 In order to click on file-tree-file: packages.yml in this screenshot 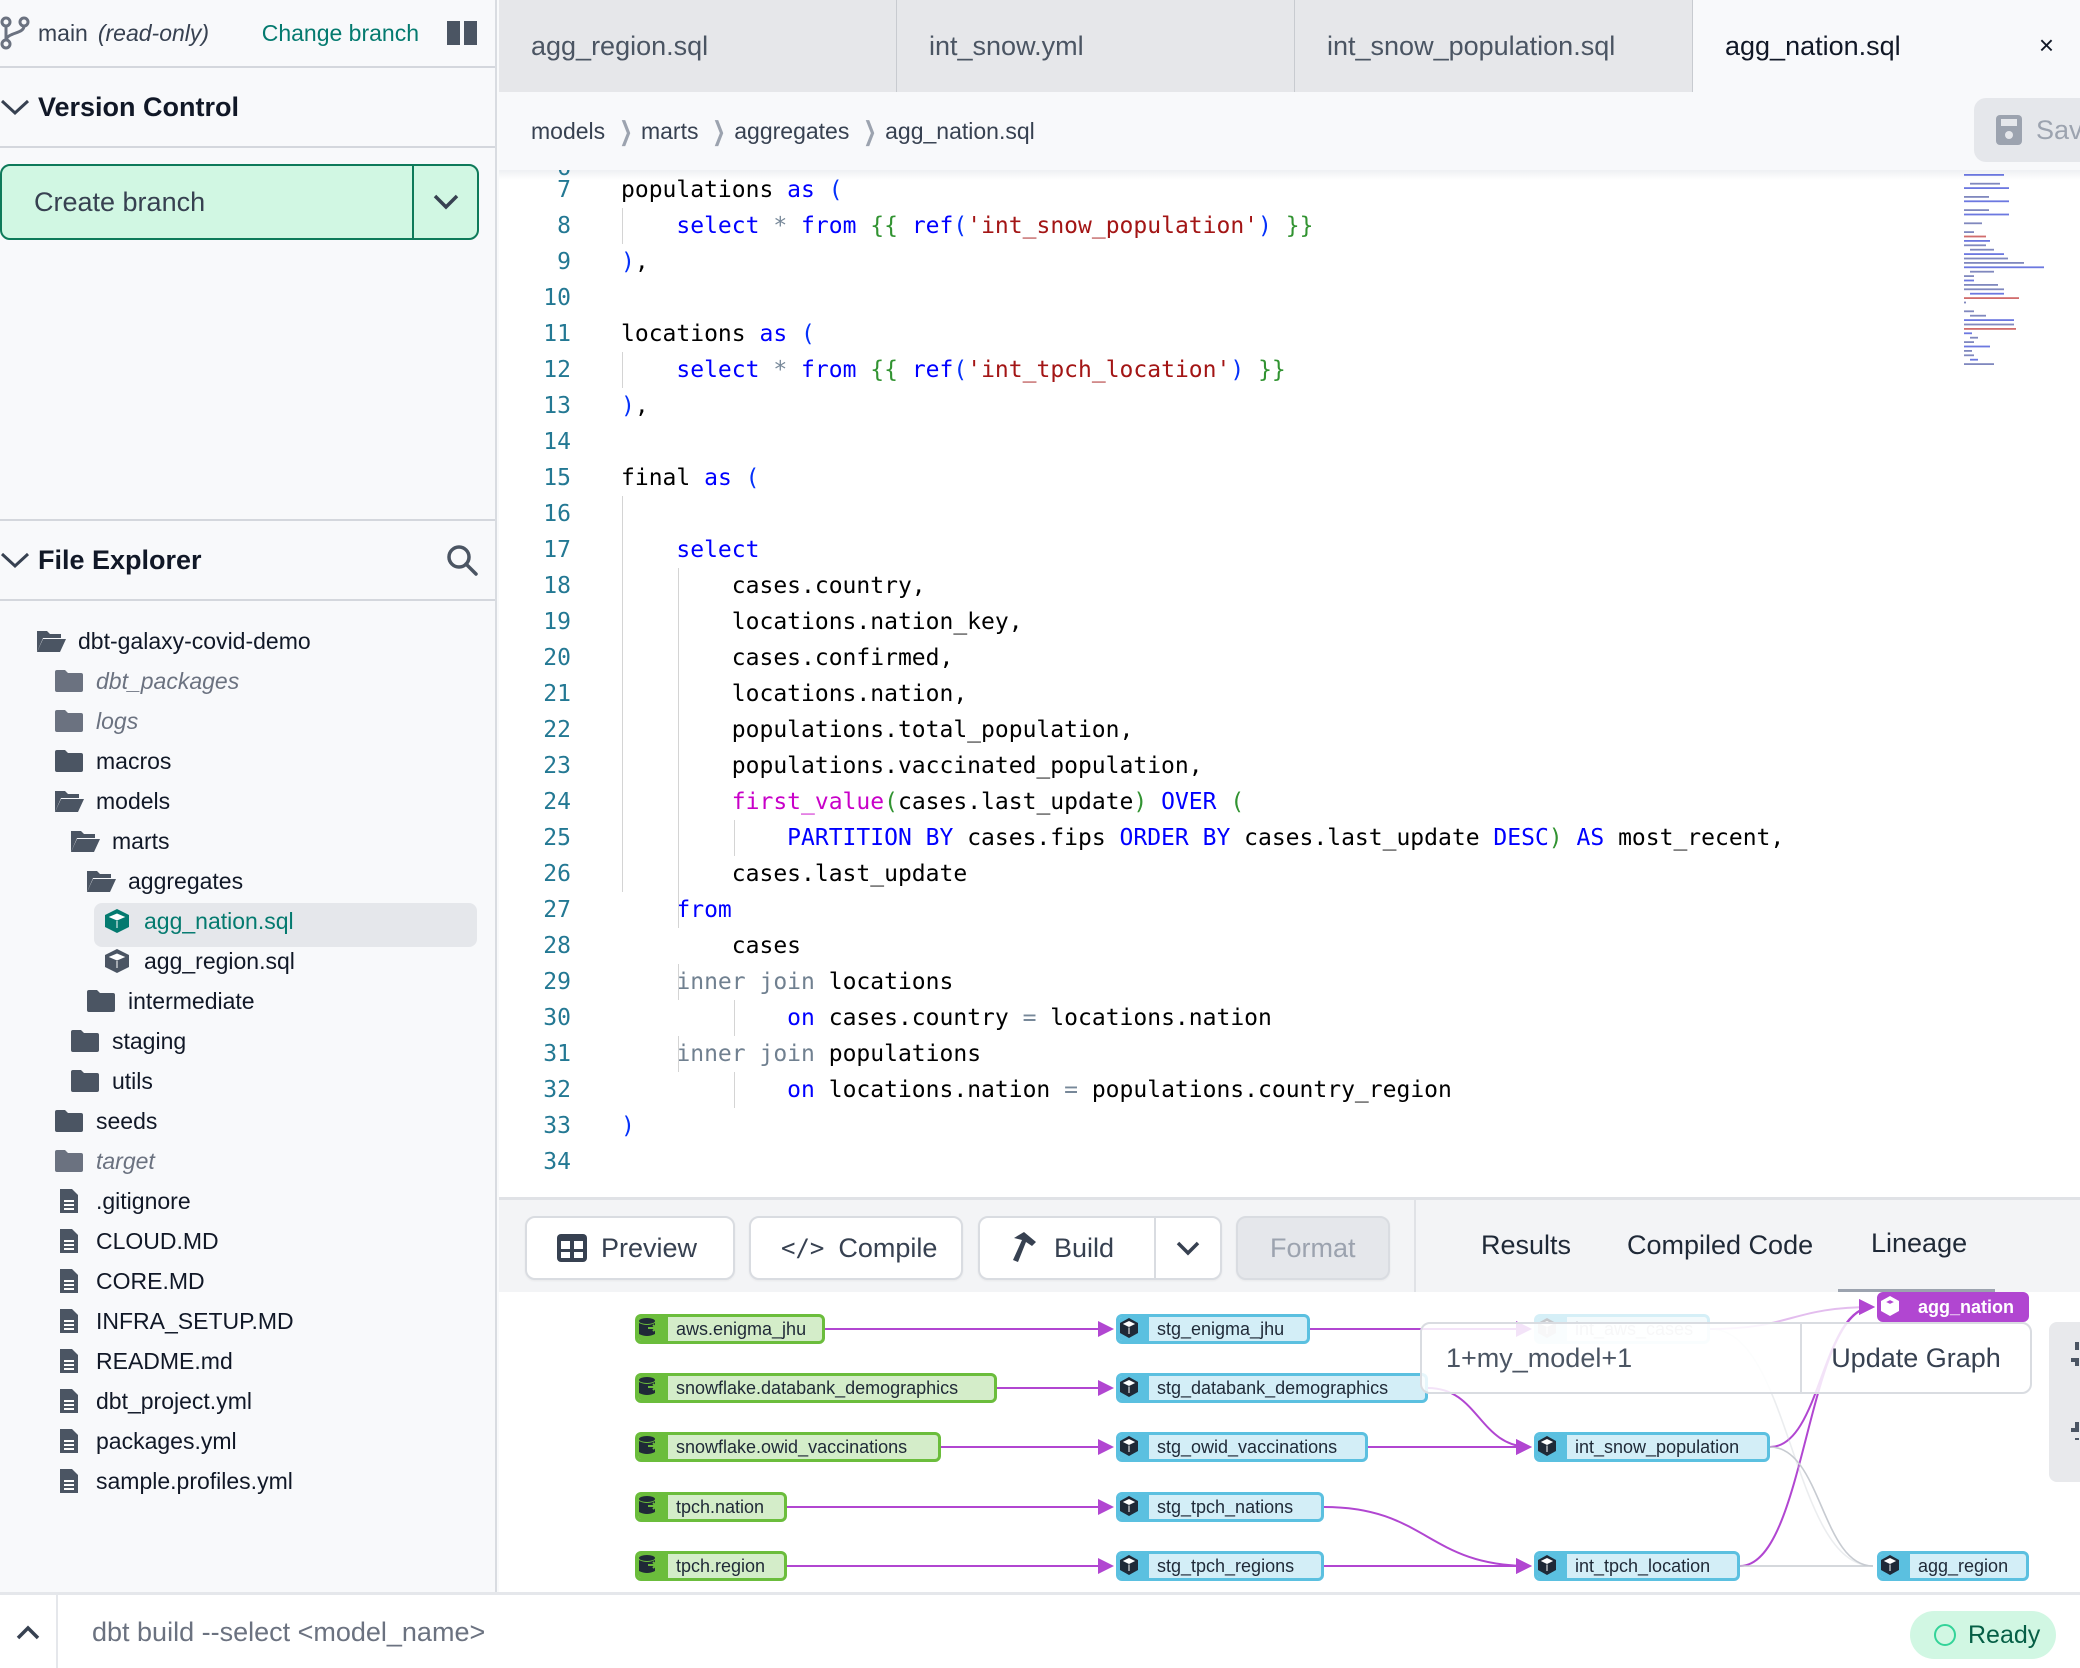, I will do `click(247, 1441)`.